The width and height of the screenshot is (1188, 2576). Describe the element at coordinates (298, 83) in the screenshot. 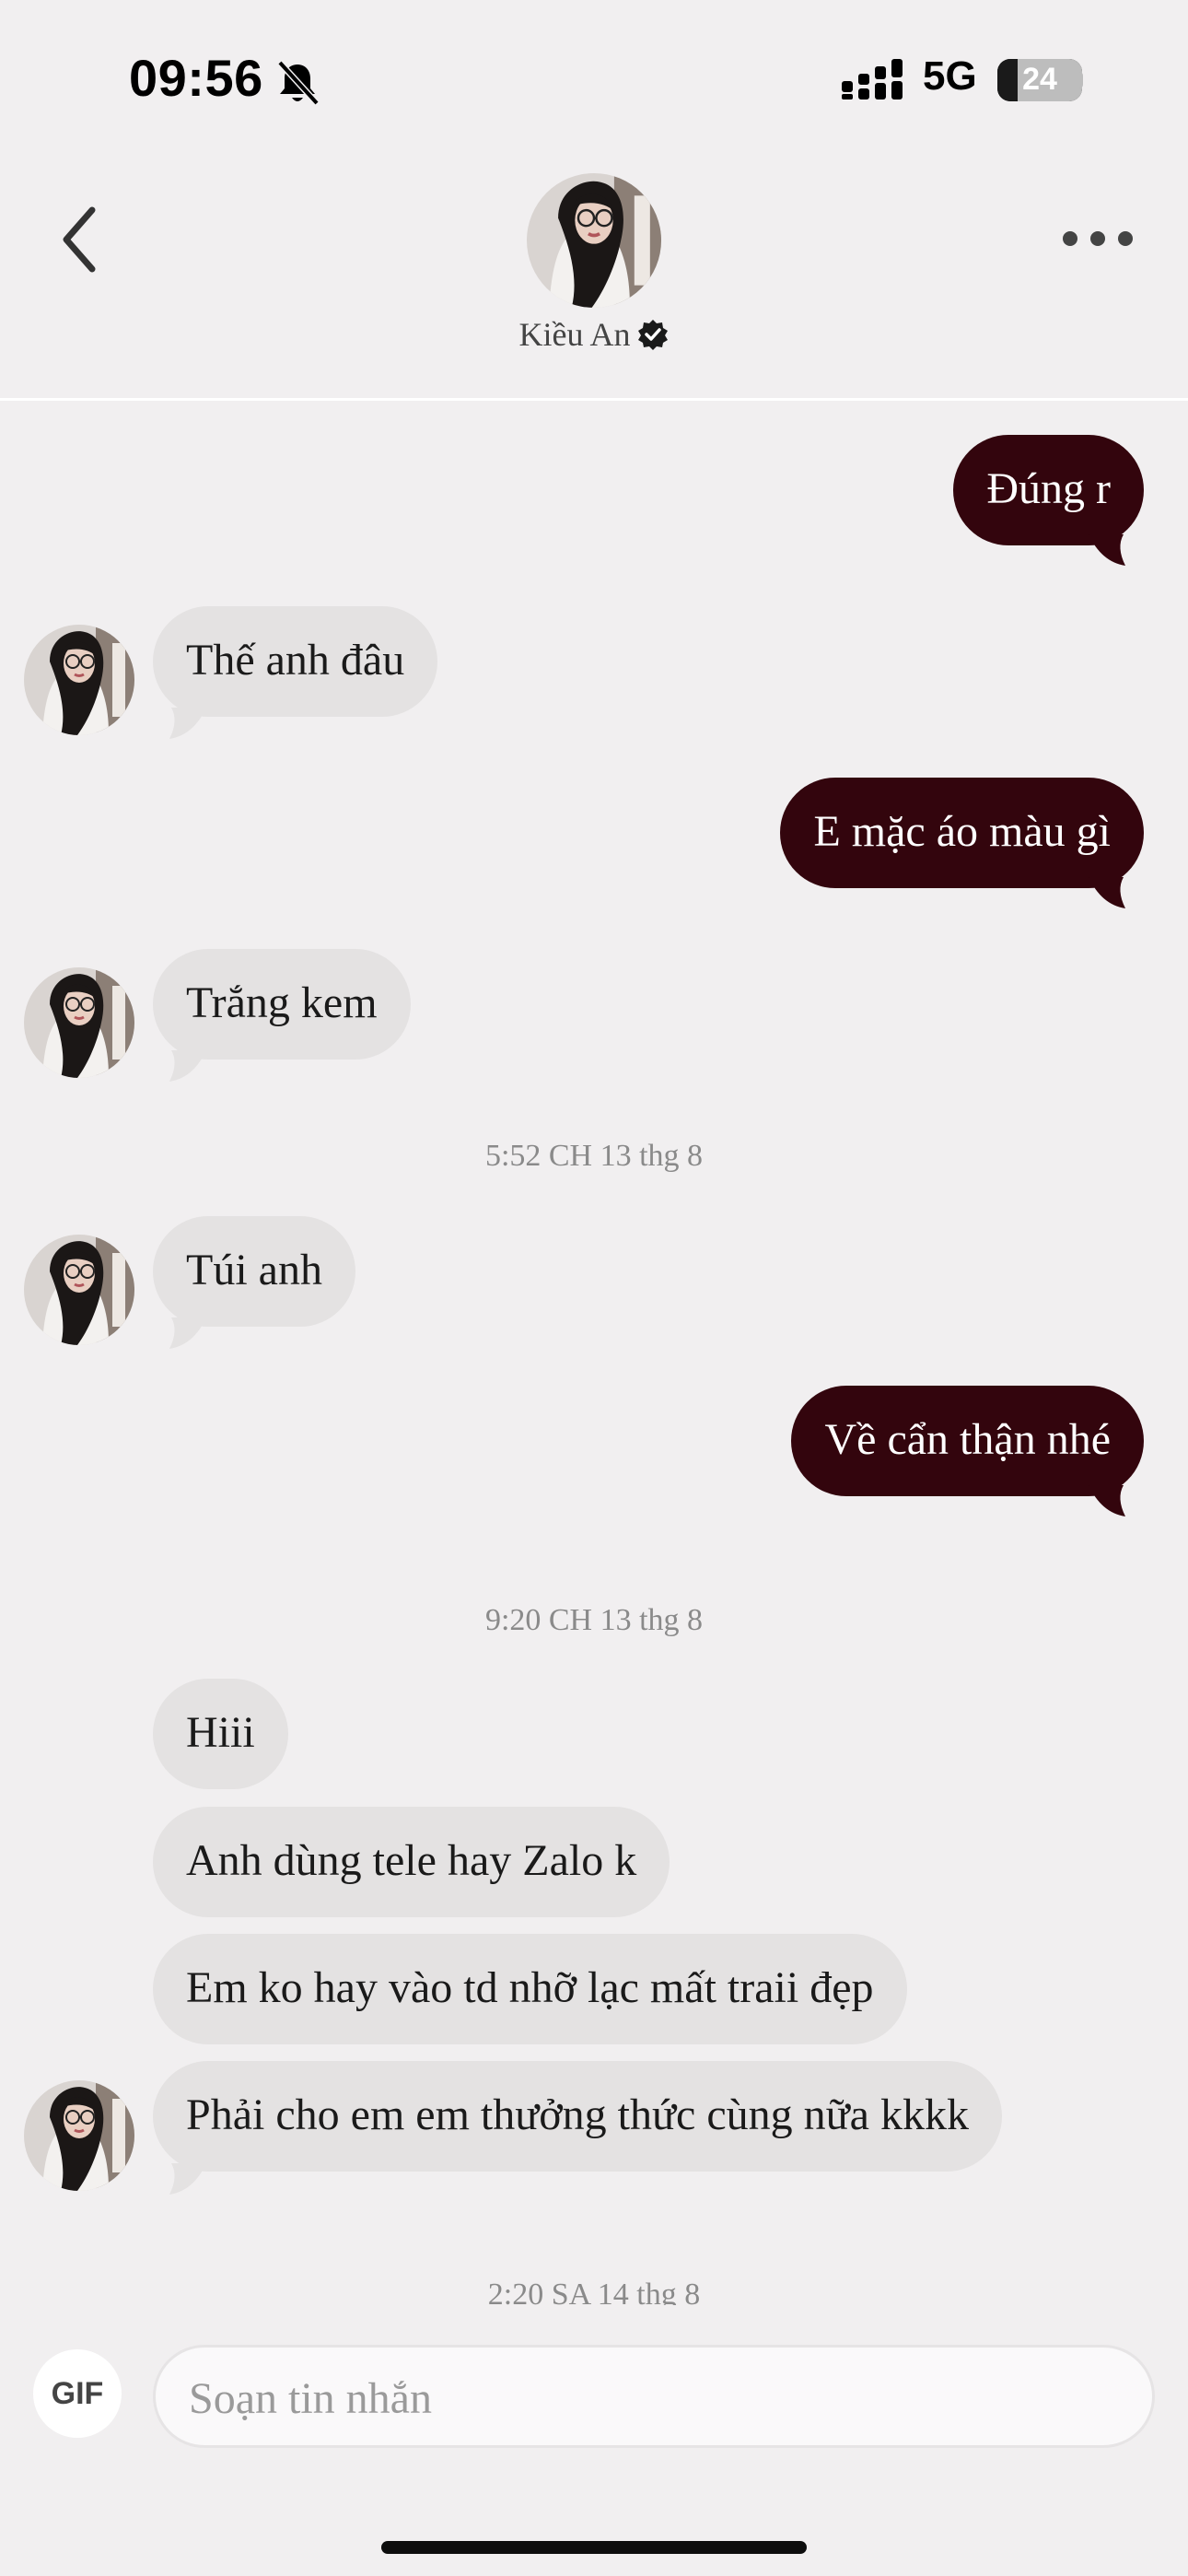

I see `silent-bell-icon` at that location.